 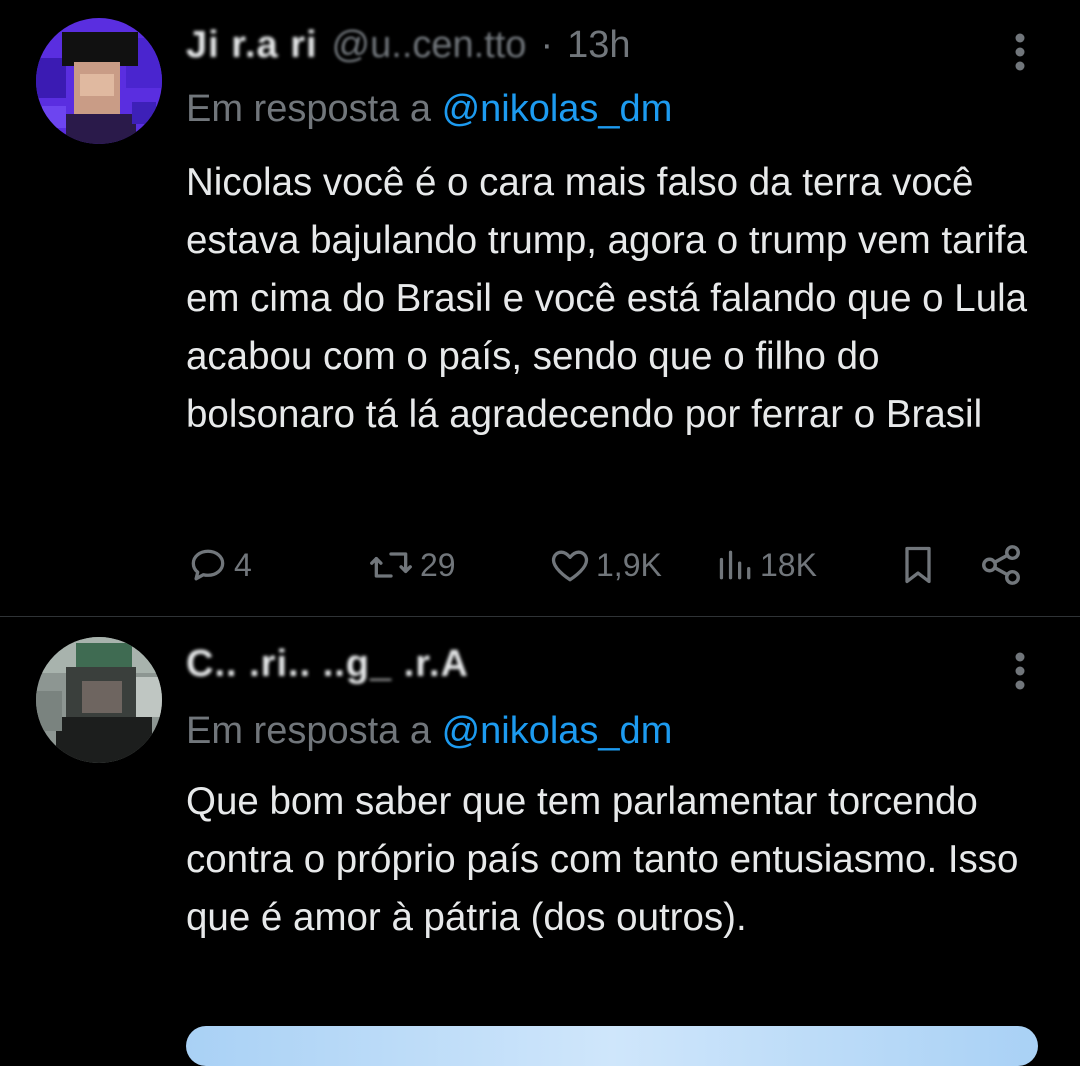 What do you see at coordinates (629, 564) in the screenshot?
I see `like-count: 1,9K` at bounding box center [629, 564].